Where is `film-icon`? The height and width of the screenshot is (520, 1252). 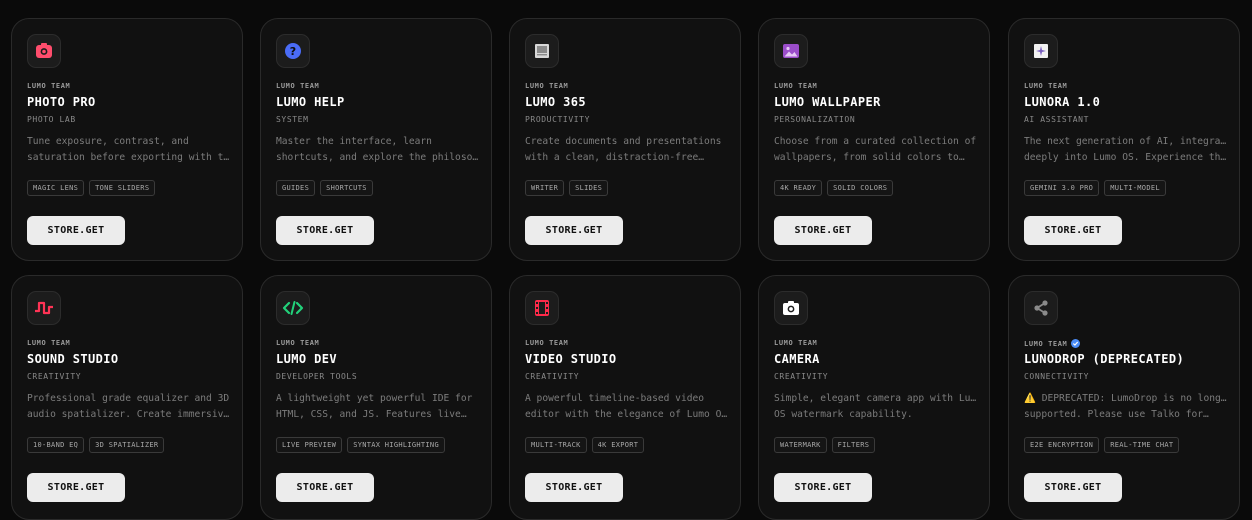
film-icon is located at coordinates (542, 308).